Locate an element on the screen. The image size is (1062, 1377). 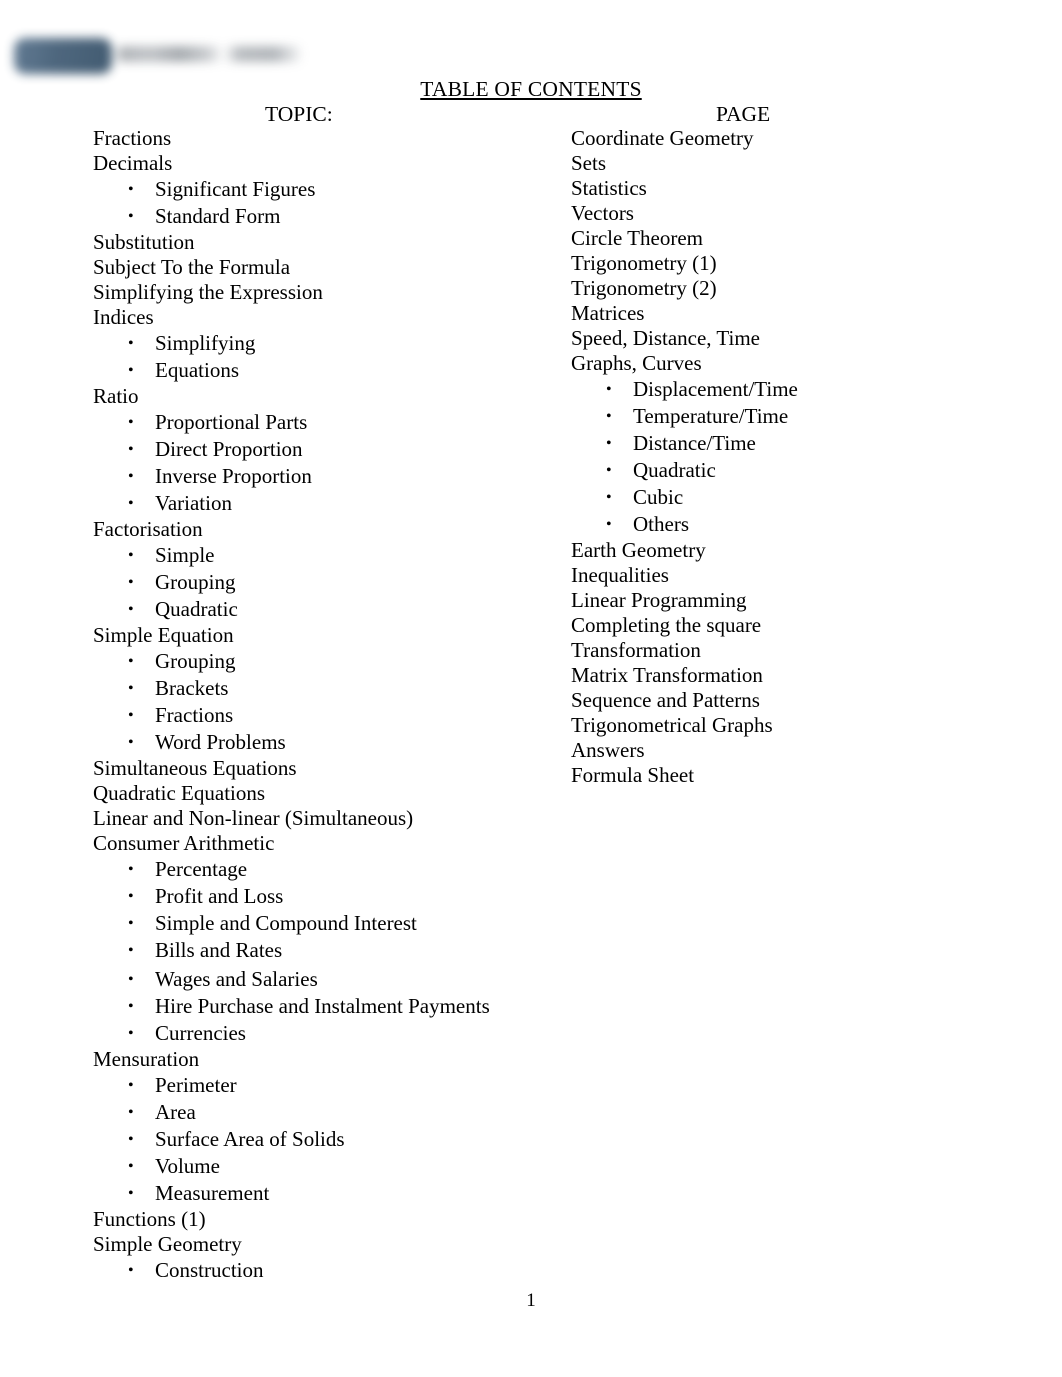
toc-item: Matrix Transformation is located at coordinates (806, 675).